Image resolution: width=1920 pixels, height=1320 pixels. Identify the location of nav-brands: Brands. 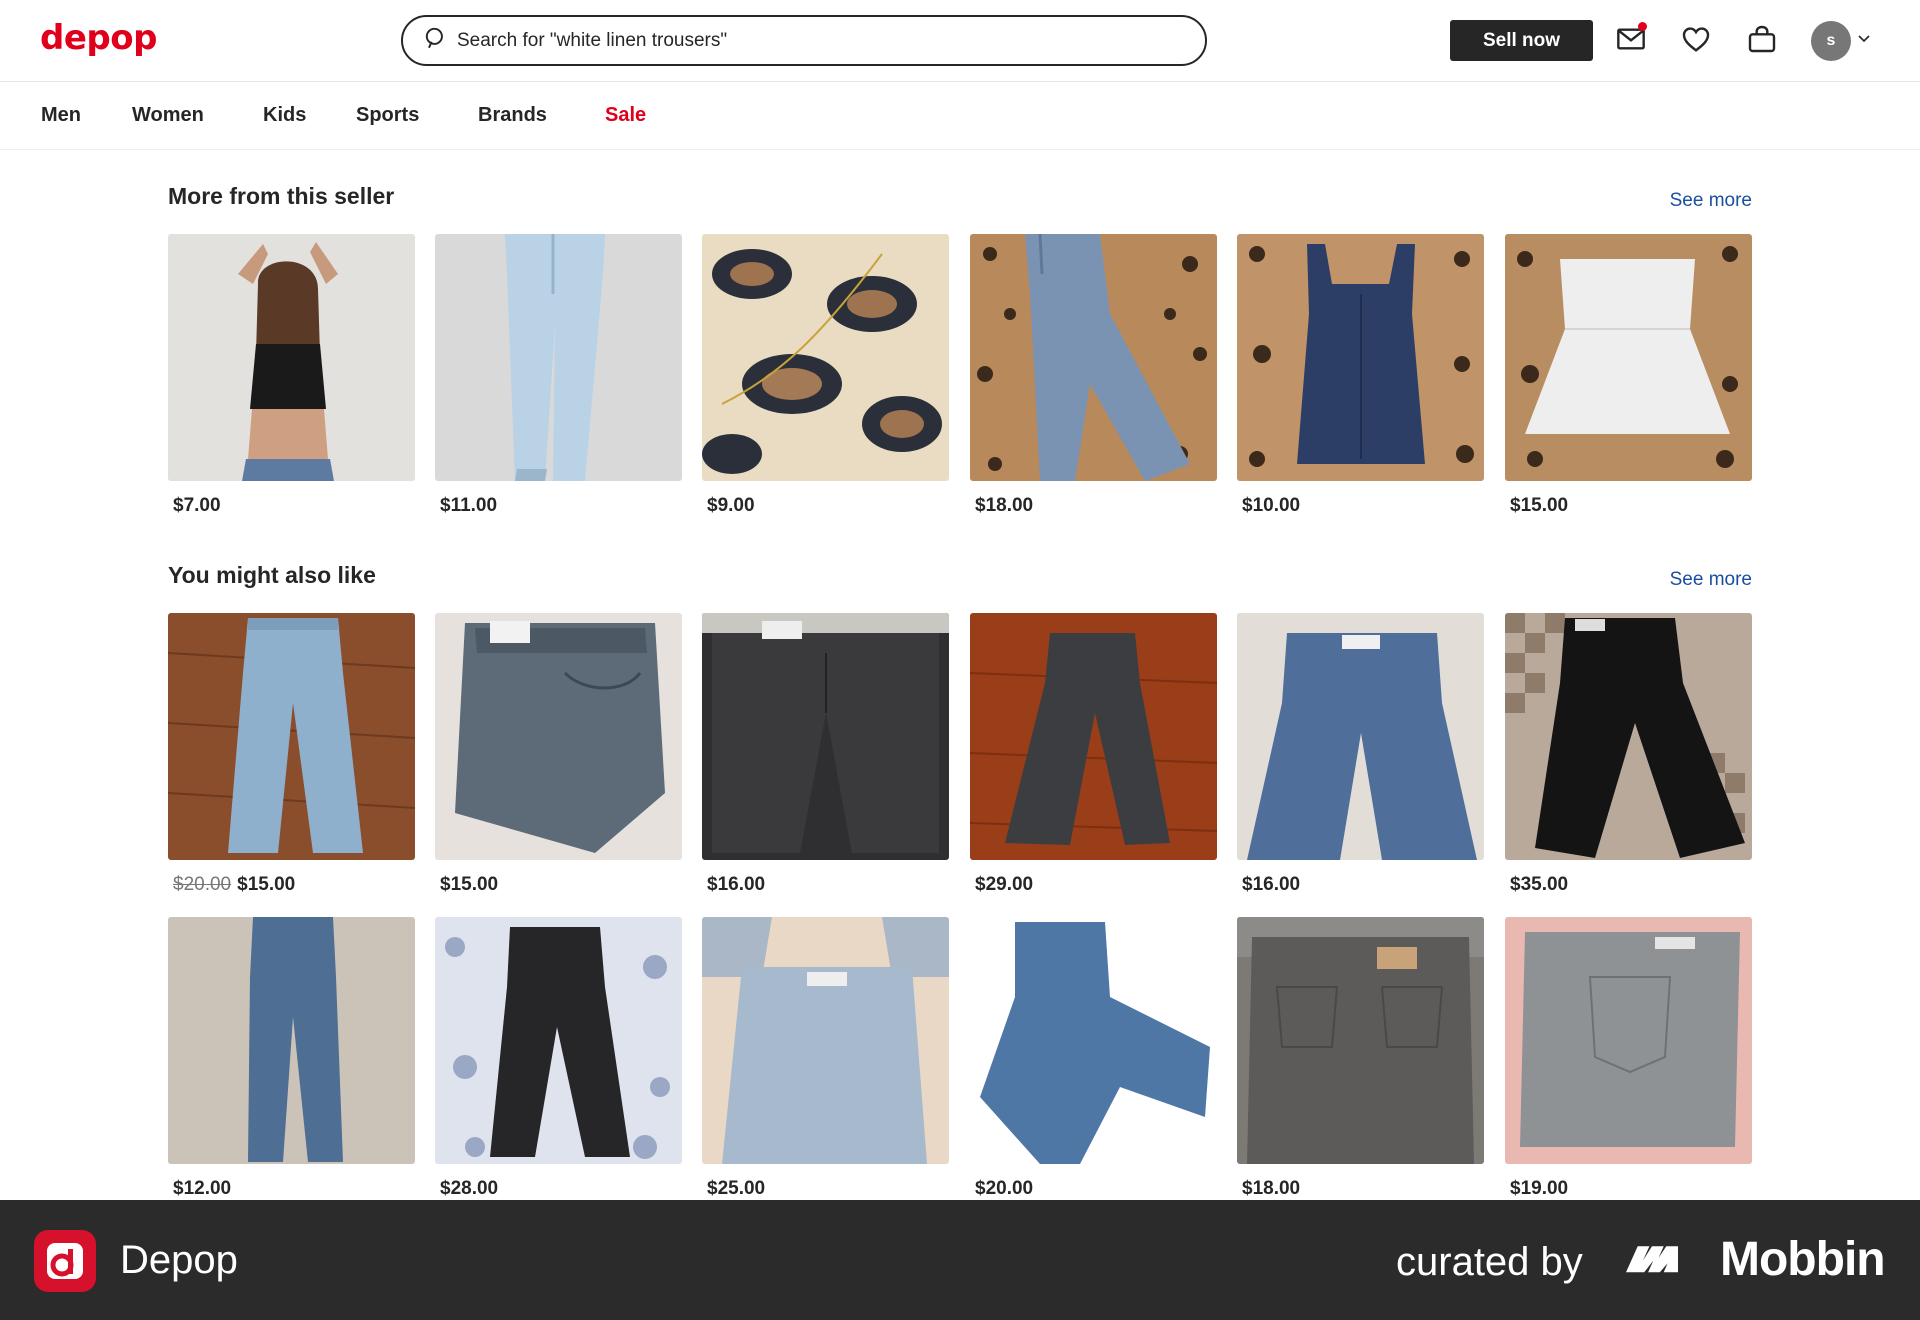
(512, 115).